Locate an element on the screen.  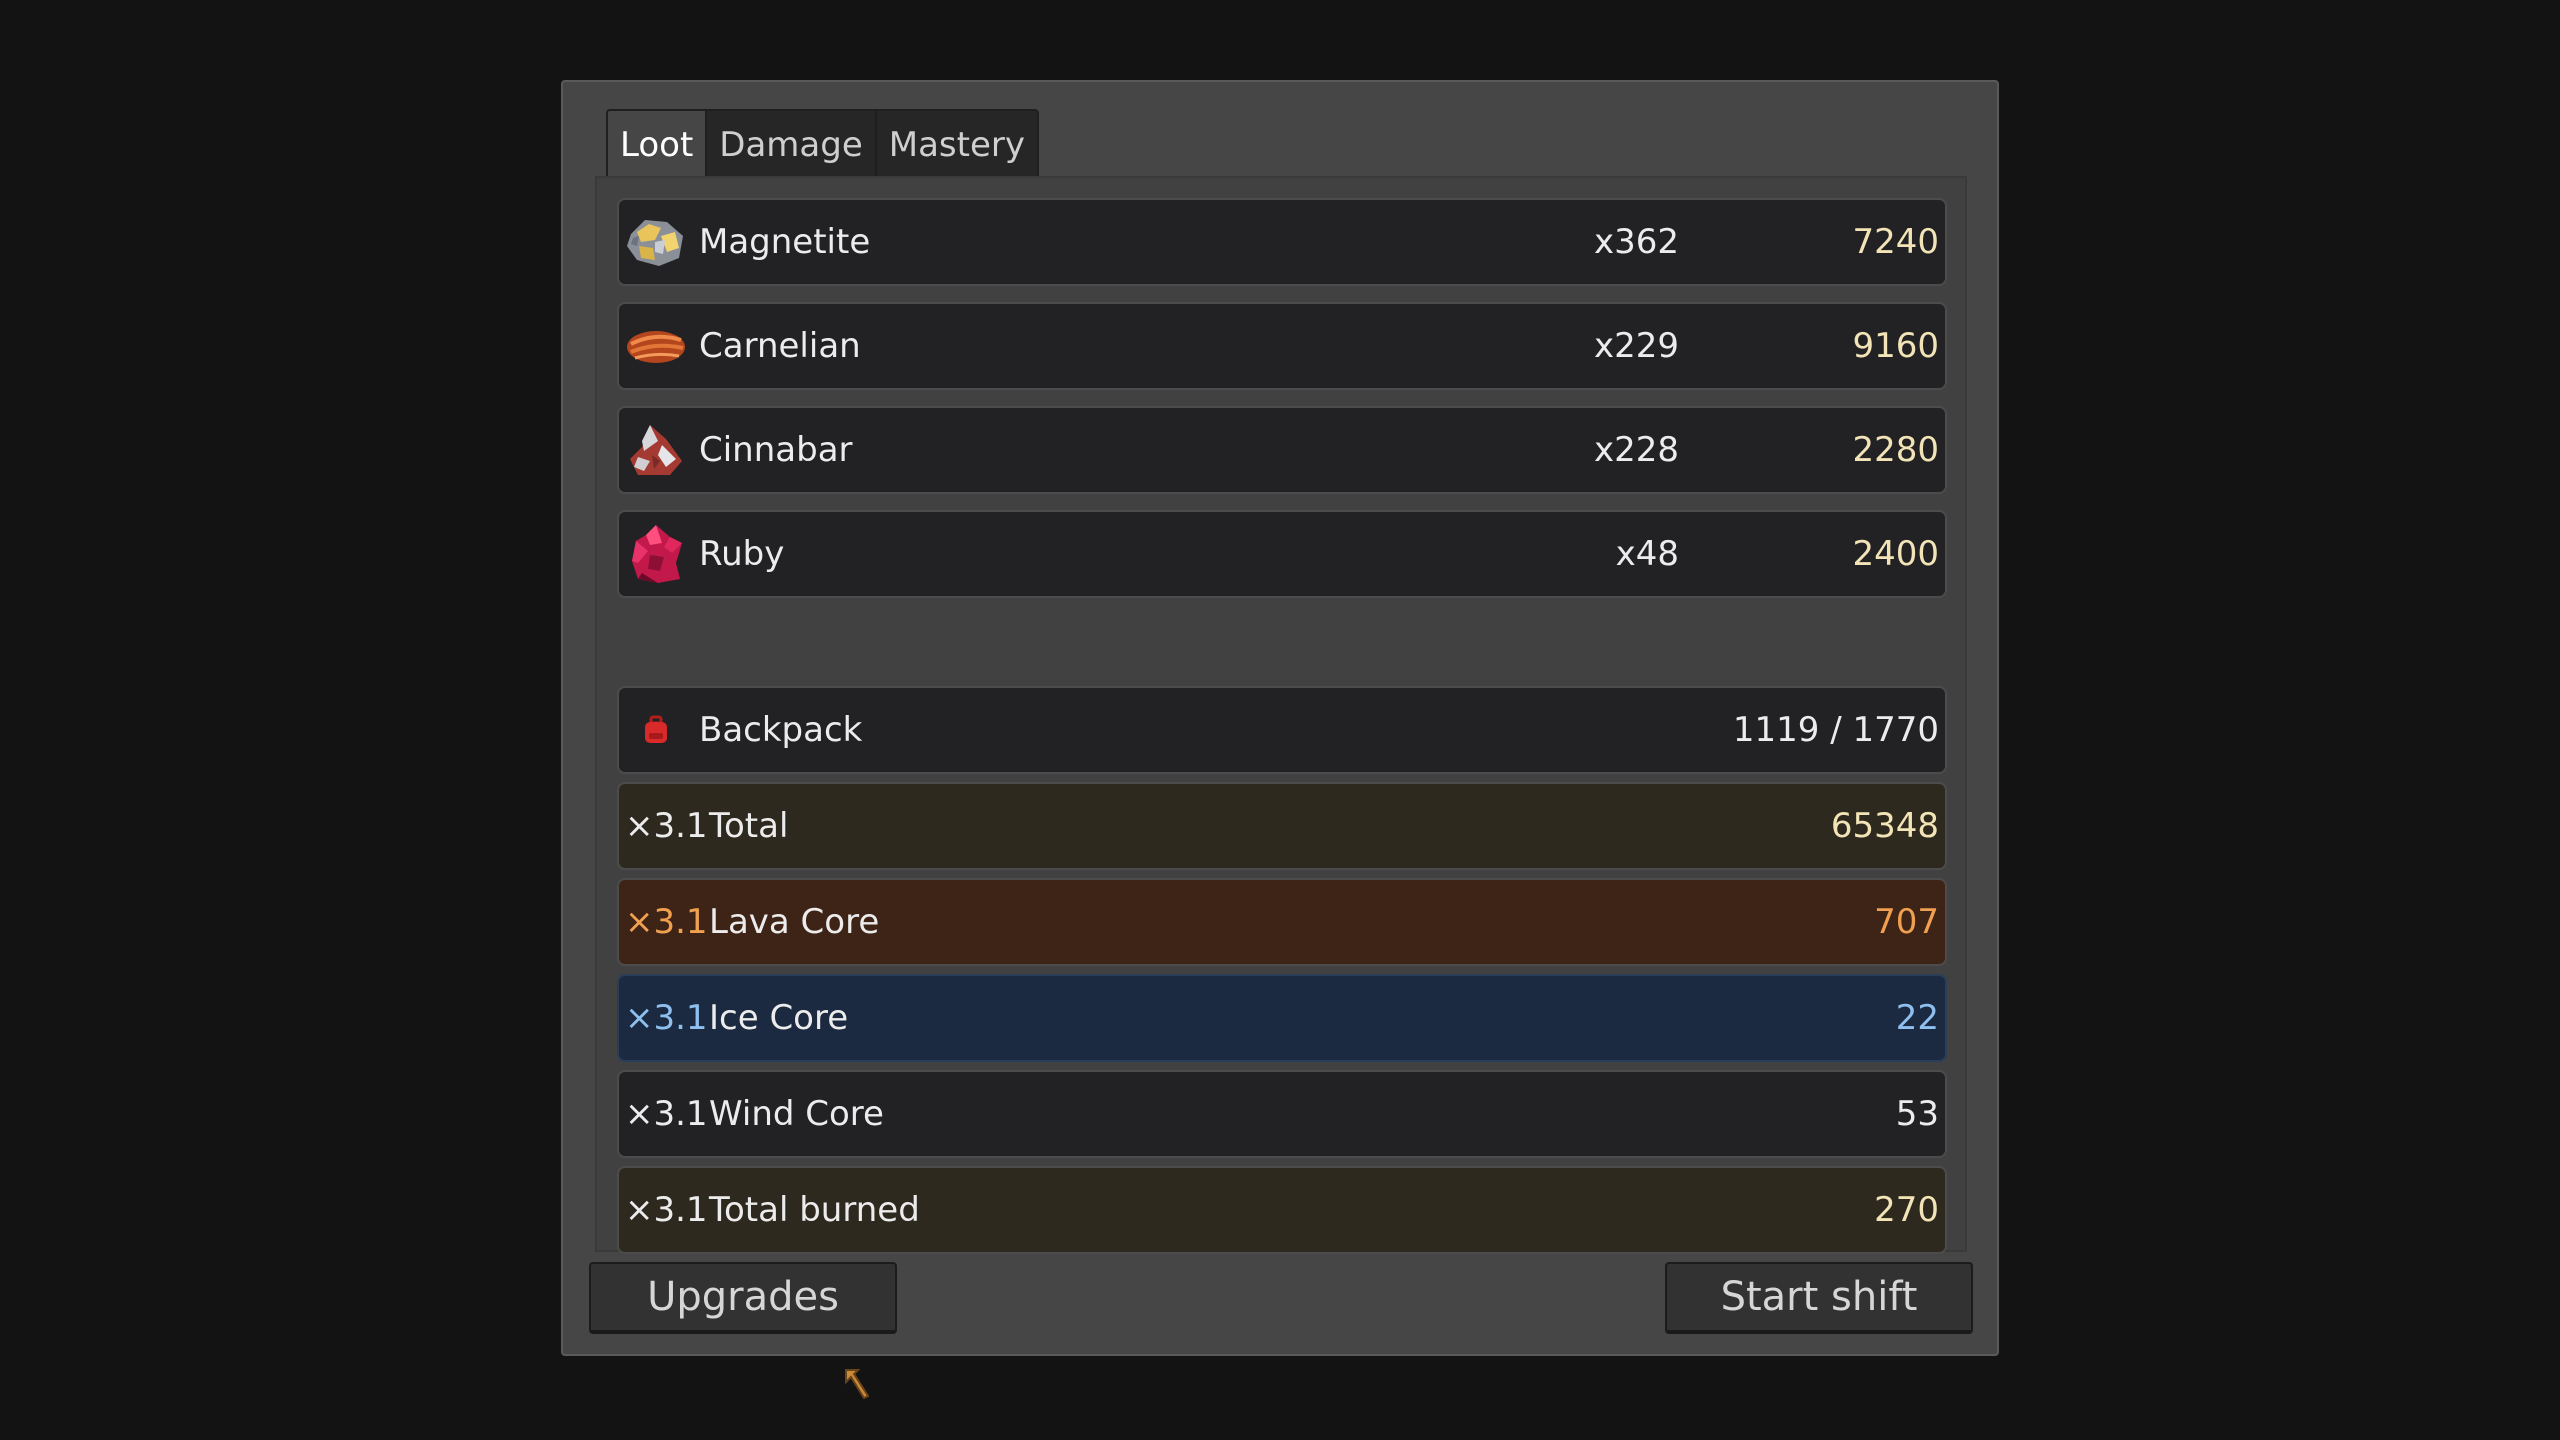
ice-core-label: Ice Core is located at coordinates (779, 1018).